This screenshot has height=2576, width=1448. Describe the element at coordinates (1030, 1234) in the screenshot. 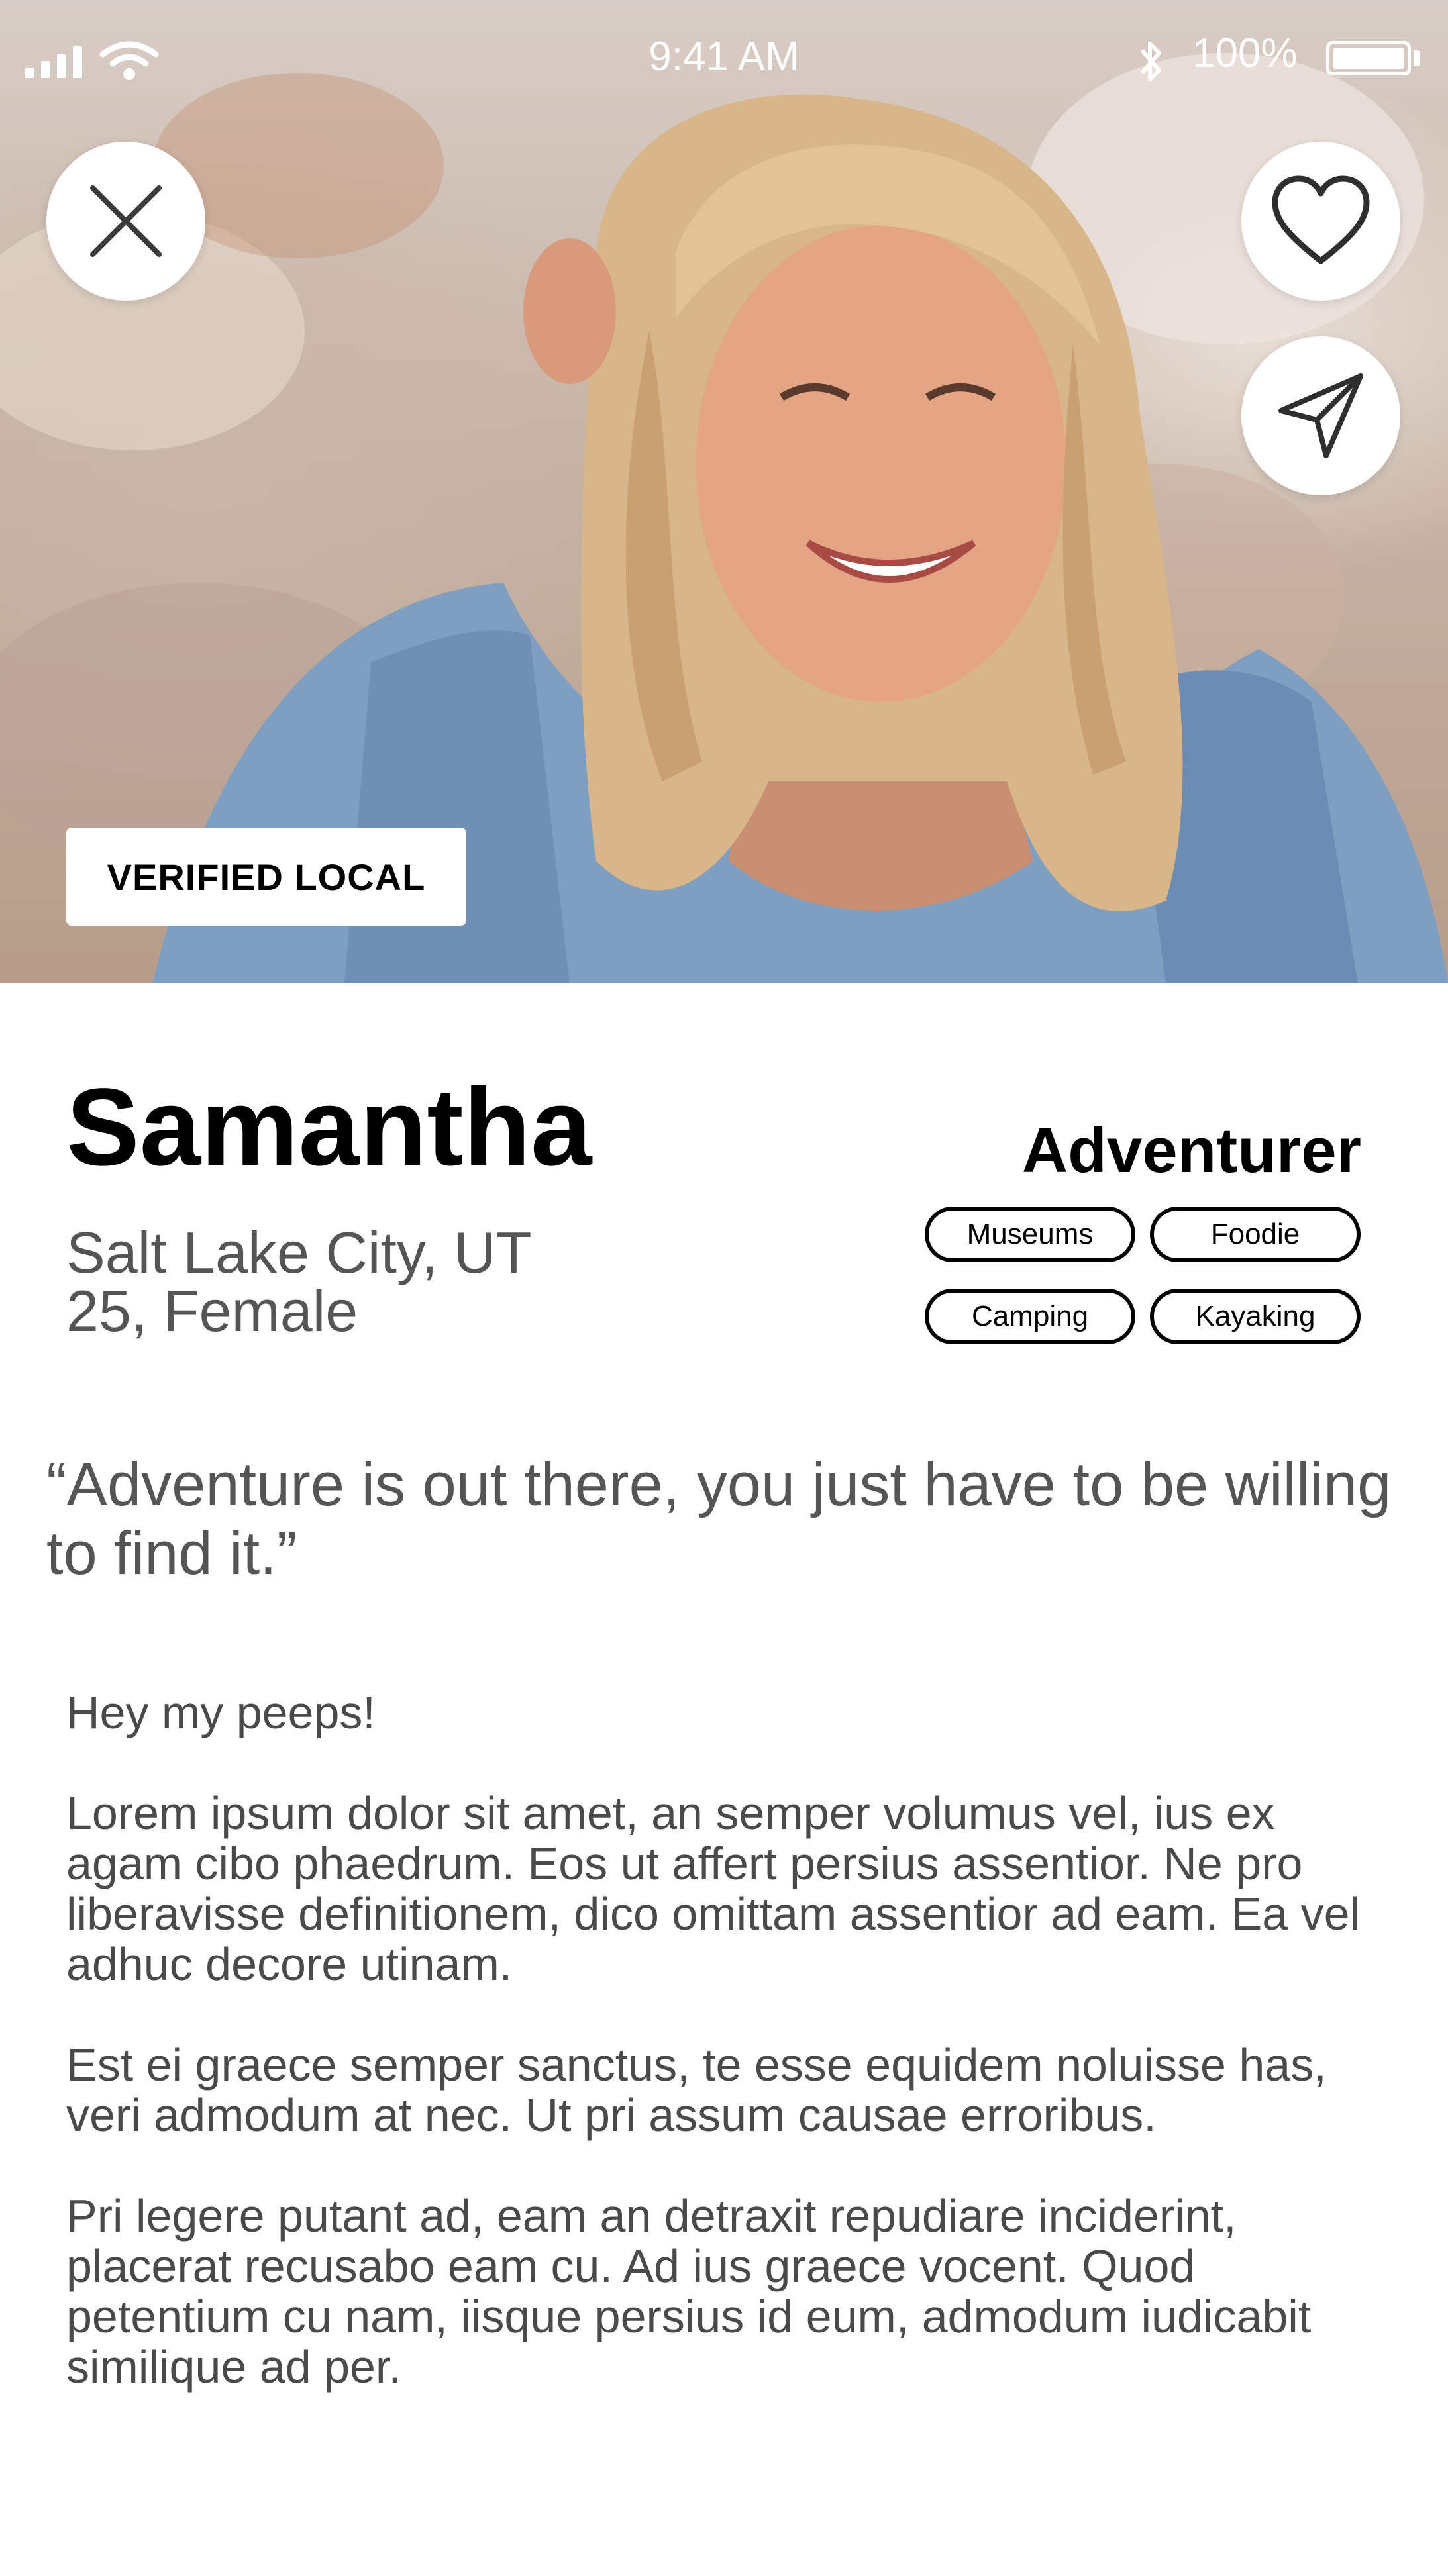

I see `interest-tag: Museums` at that location.